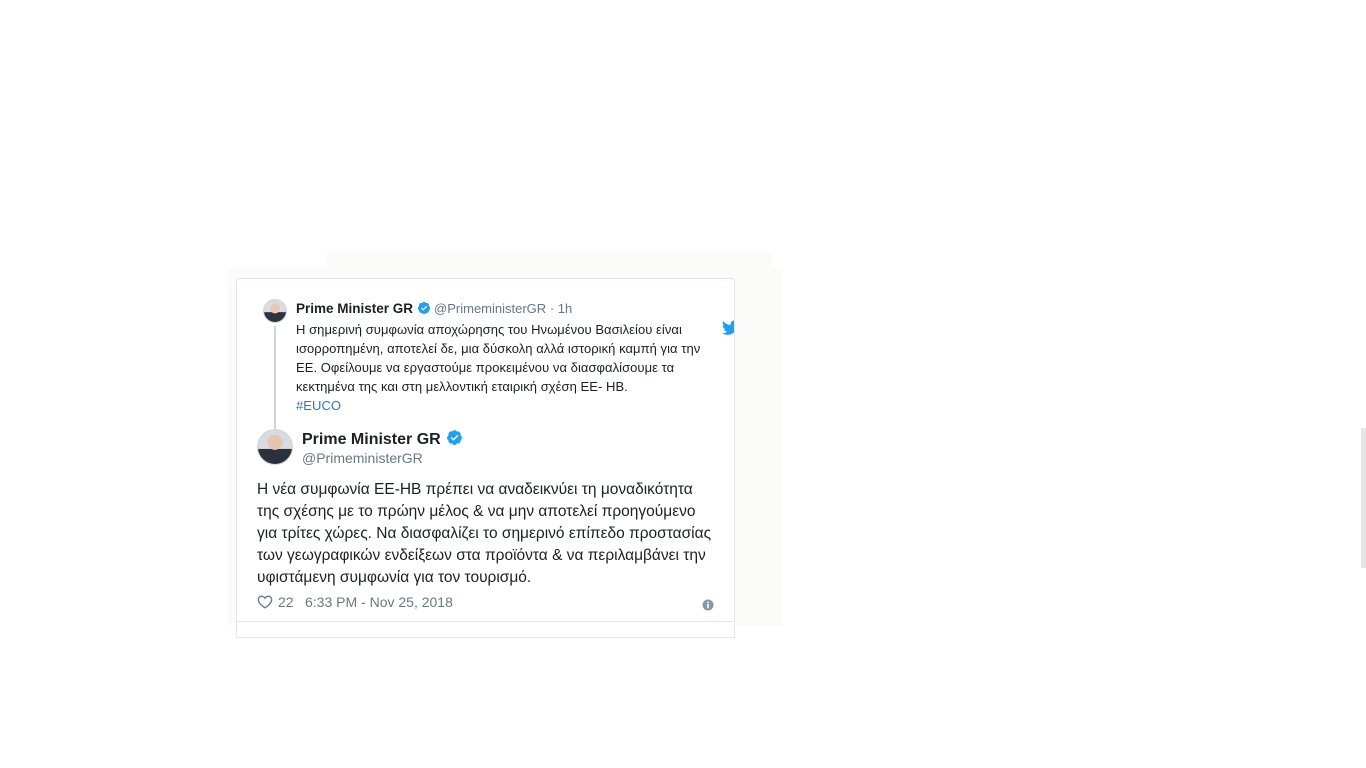 The image size is (1366, 768). I want to click on scrollbar-track, so click(1363, 498).